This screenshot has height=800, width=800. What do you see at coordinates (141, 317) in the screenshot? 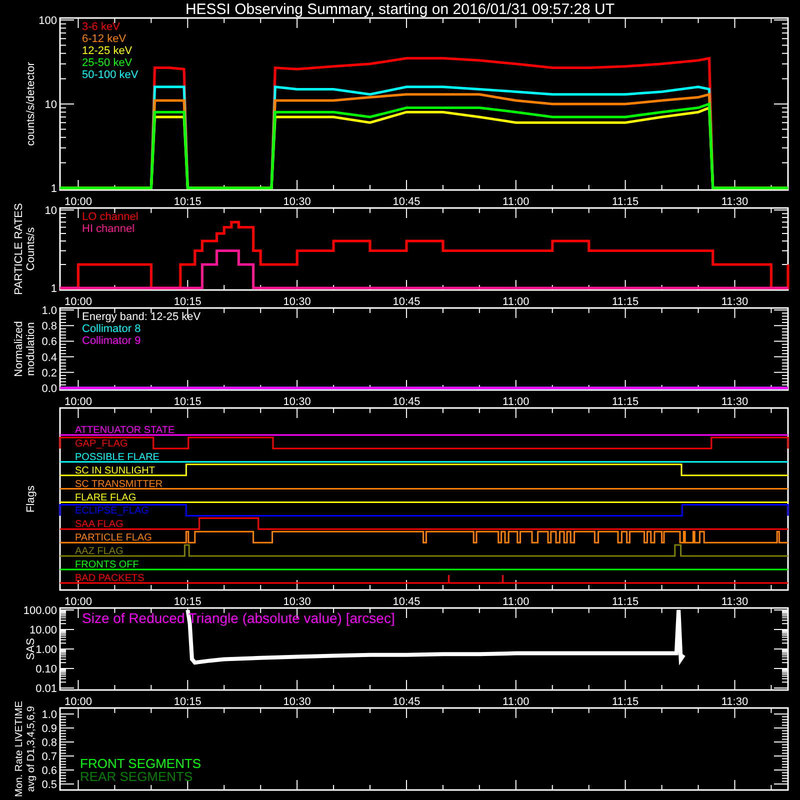
I see `legend-note: Energy band: 12-25 keV` at bounding box center [141, 317].